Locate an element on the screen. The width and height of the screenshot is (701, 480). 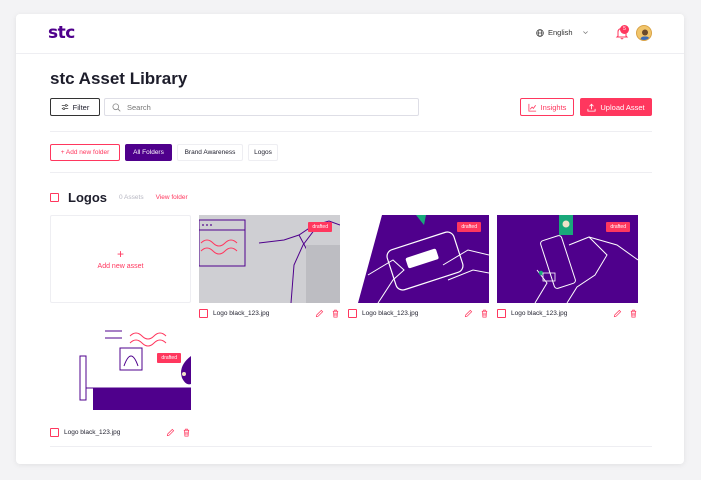
page-title: stc Asset Library is located at coordinates (119, 78).